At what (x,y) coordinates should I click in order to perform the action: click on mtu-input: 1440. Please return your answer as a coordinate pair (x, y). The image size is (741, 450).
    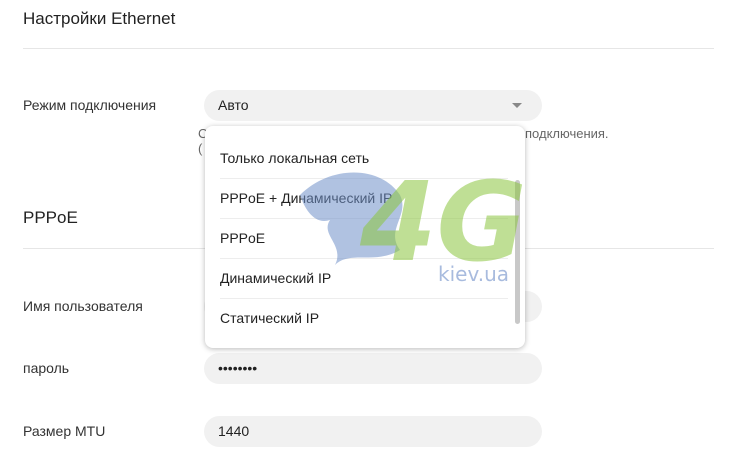
    Looking at the image, I should click on (373, 431).